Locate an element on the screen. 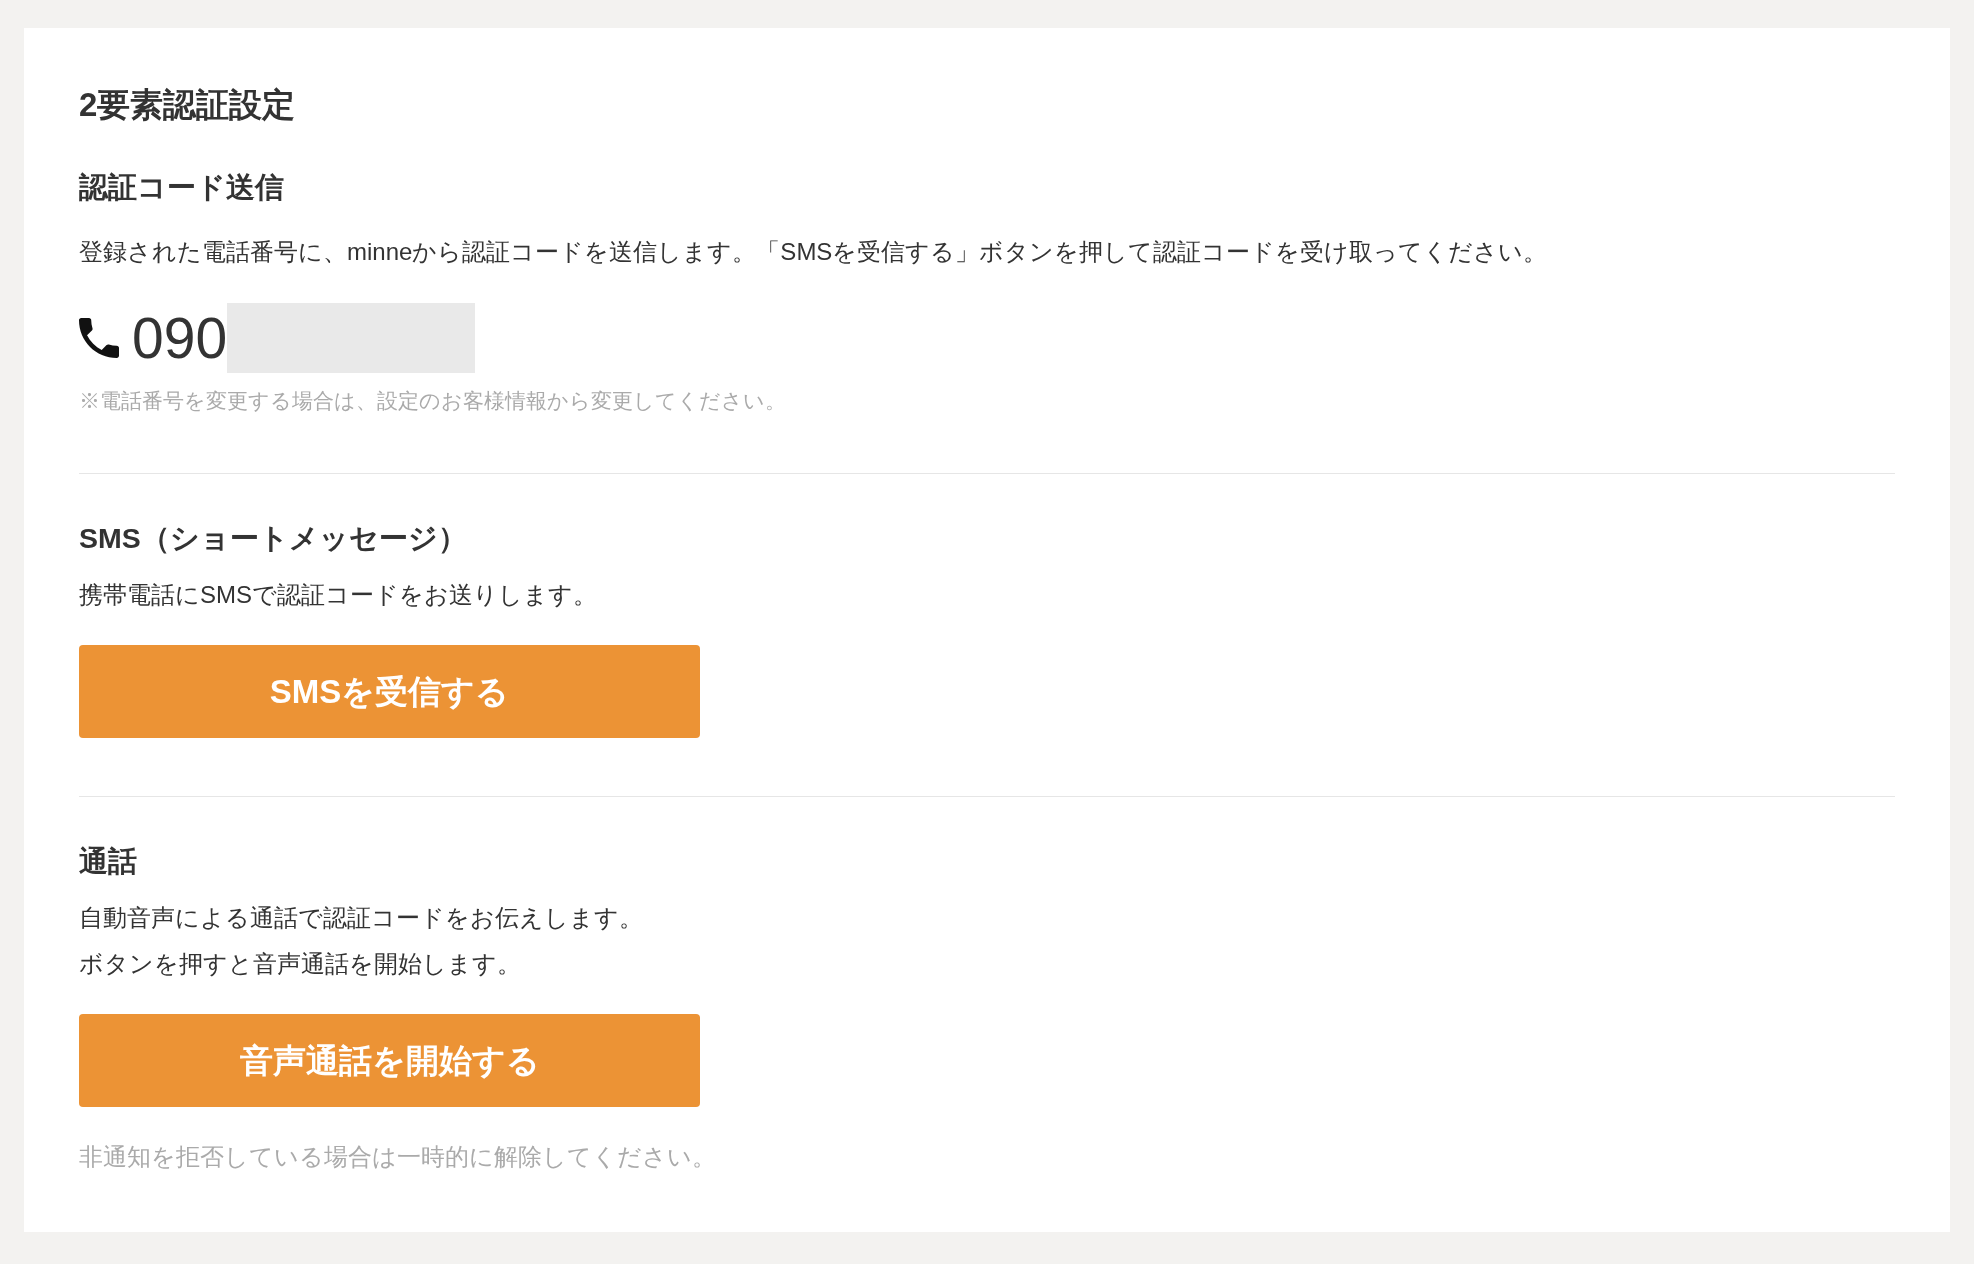 The width and height of the screenshot is (1974, 1264). action-button: SMSを受信する is located at coordinates (389, 691).